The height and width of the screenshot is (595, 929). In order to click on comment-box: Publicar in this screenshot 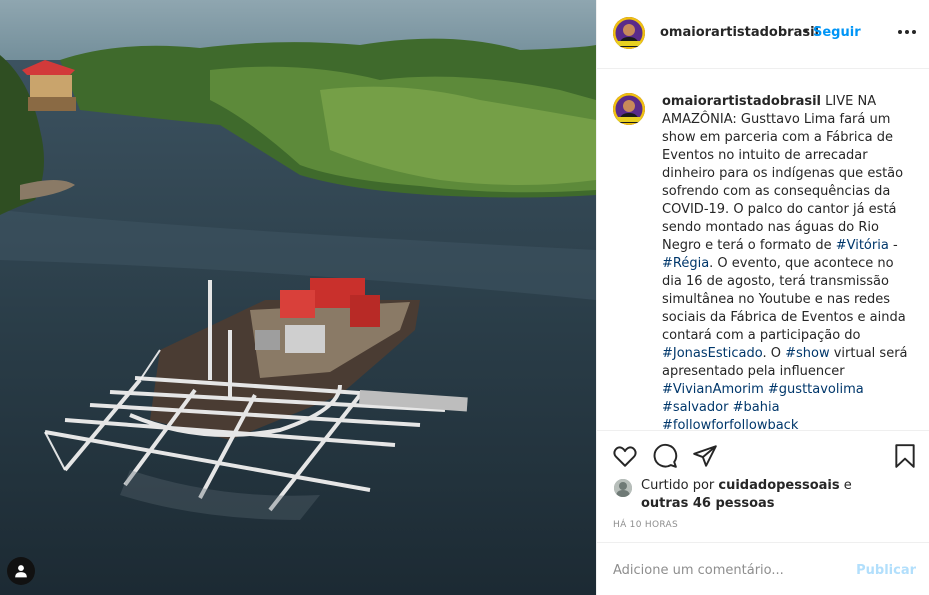, I will do `click(763, 568)`.